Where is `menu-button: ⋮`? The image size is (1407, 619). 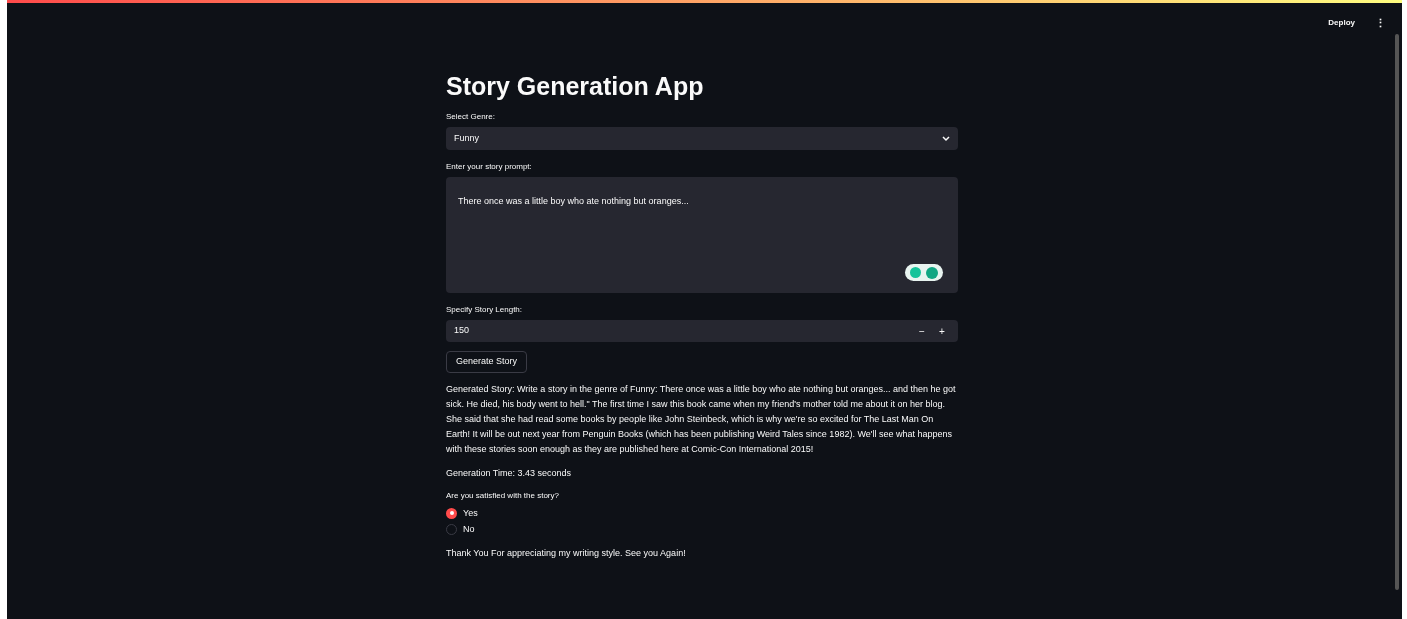 menu-button: ⋮ is located at coordinates (1380, 23).